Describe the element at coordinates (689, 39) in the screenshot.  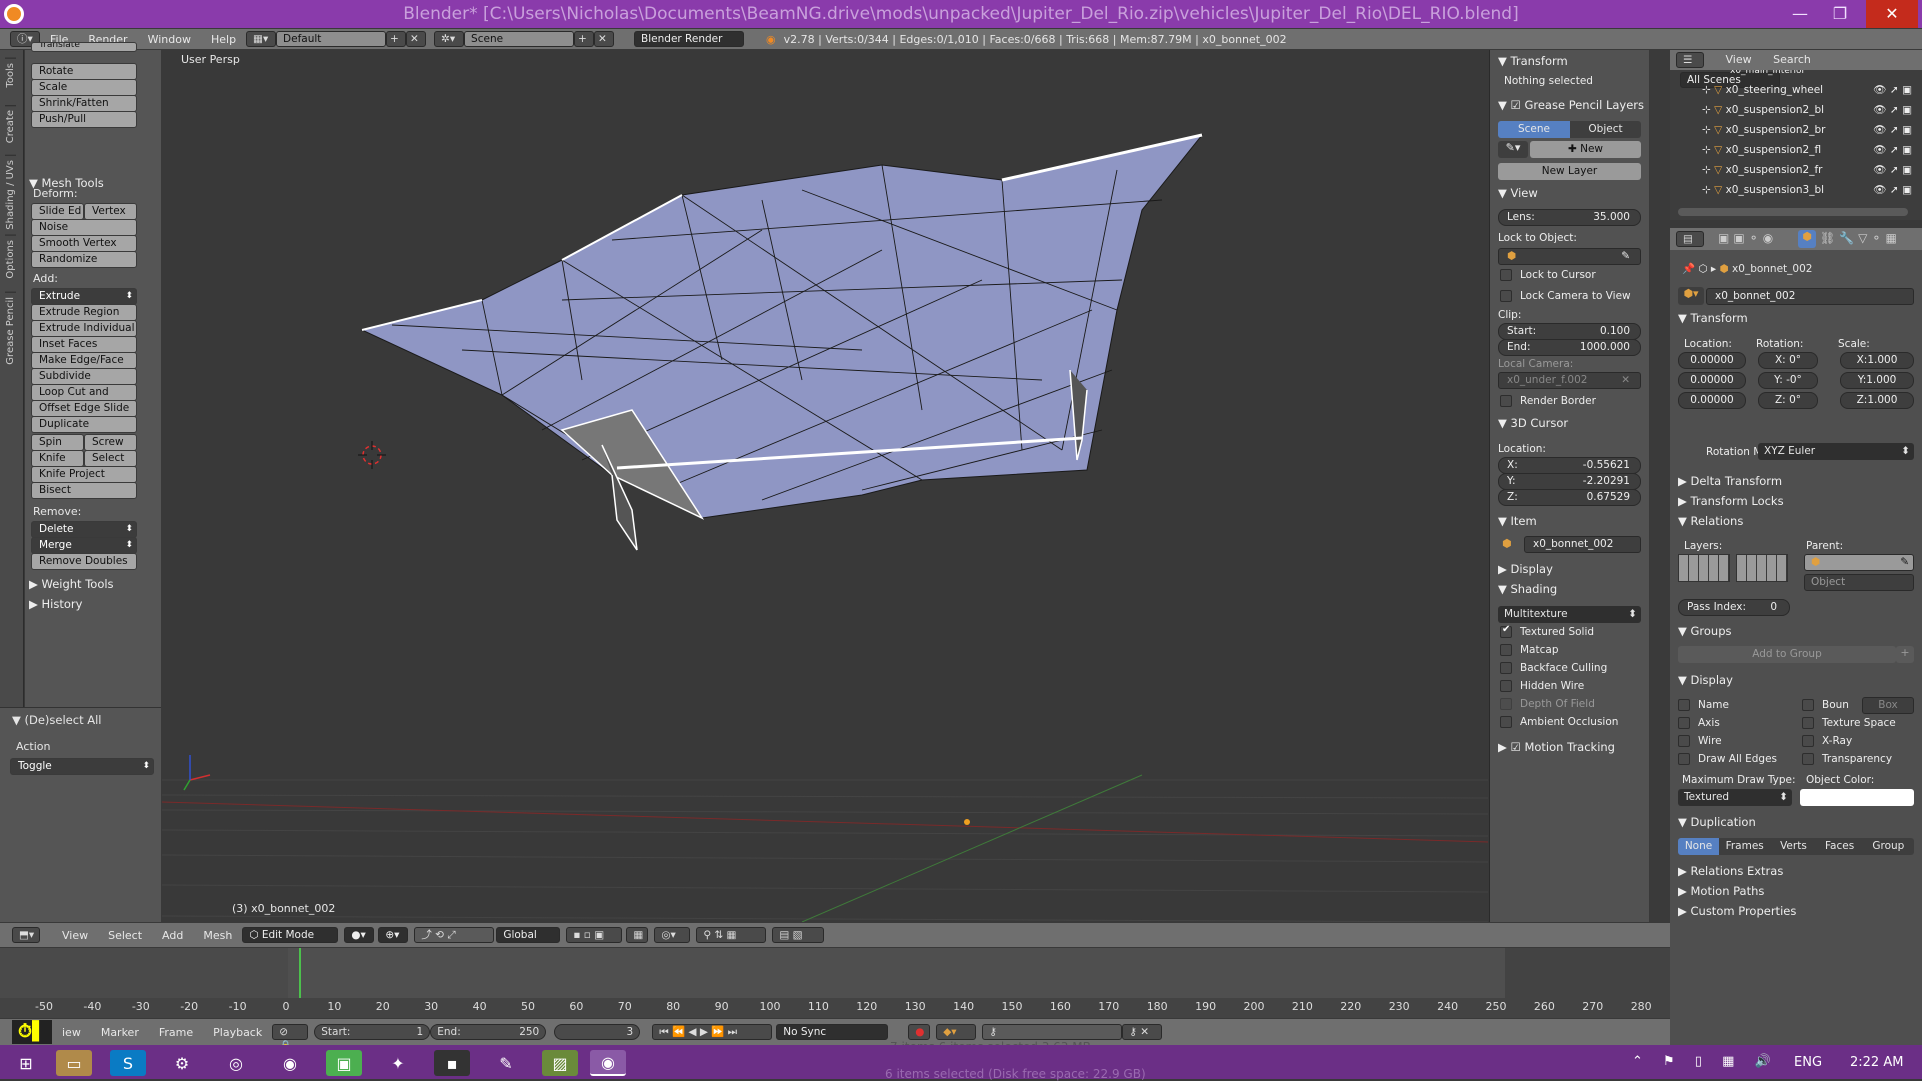
I see `render-engine-select: Blender Render` at that location.